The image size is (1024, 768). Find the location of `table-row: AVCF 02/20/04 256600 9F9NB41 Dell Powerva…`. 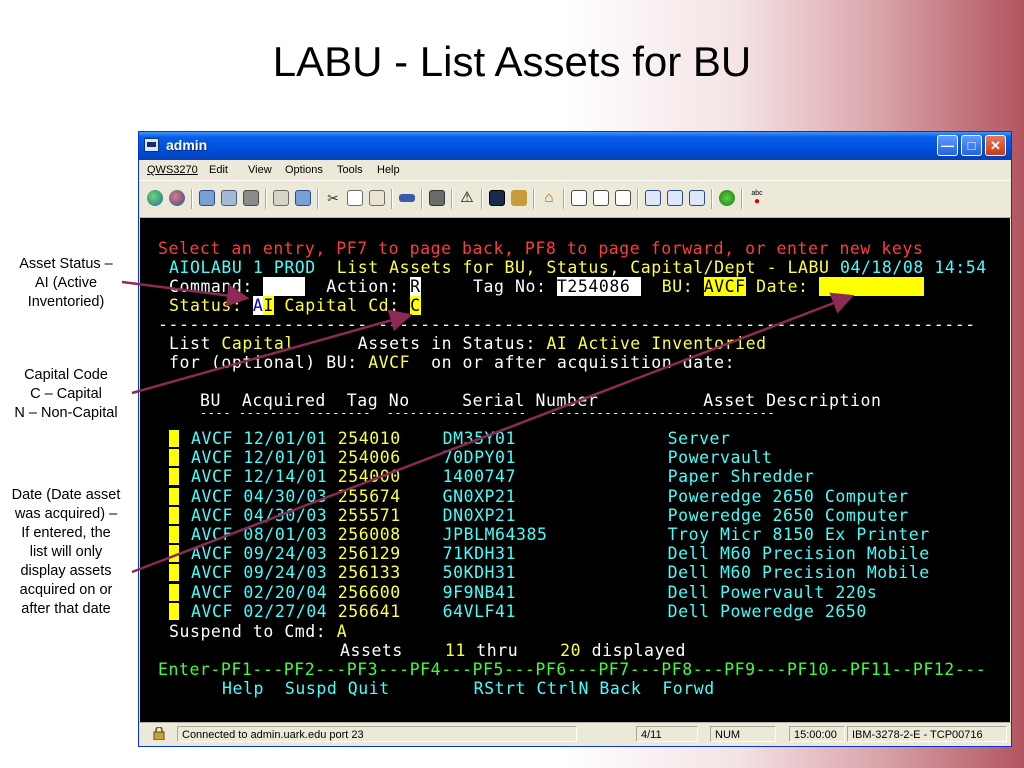

table-row: AVCF 02/20/04 256600 9F9NB41 Dell Powerva… is located at coordinates (523, 592).